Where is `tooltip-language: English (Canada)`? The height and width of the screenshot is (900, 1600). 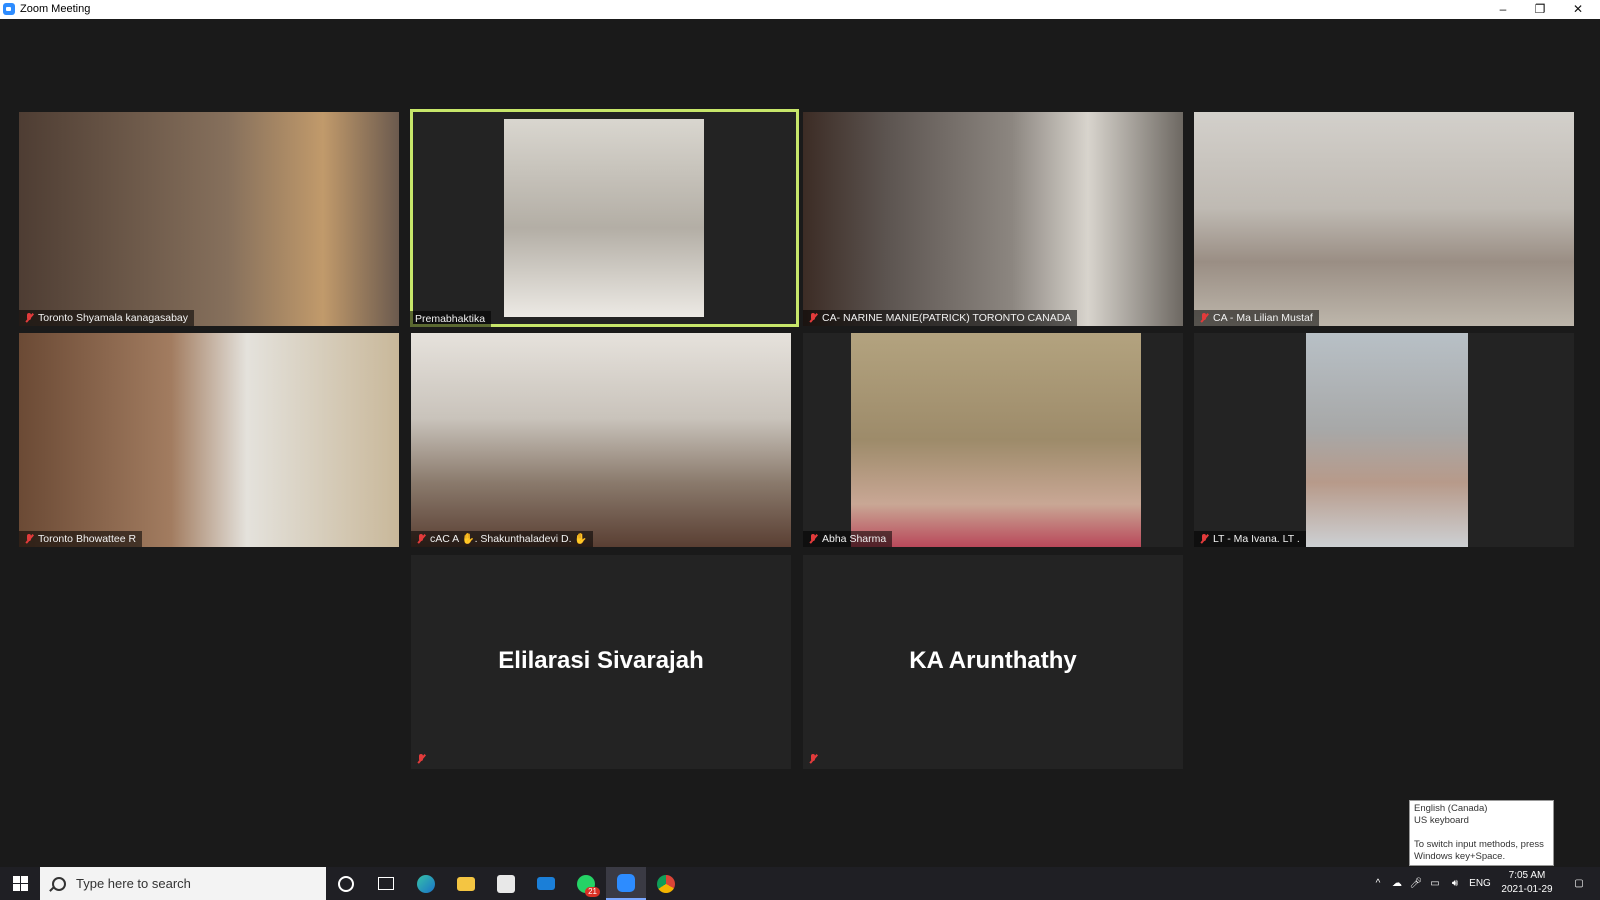
tooltip-language: English (Canada) is located at coordinates (1451, 808).